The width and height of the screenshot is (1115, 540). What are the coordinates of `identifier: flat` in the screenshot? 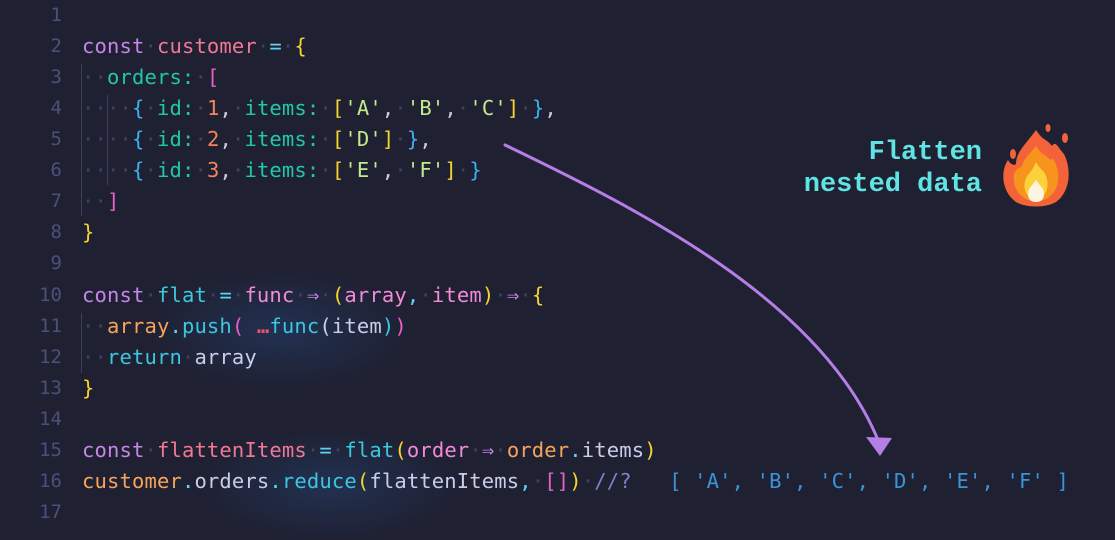 It's located at (181, 295).